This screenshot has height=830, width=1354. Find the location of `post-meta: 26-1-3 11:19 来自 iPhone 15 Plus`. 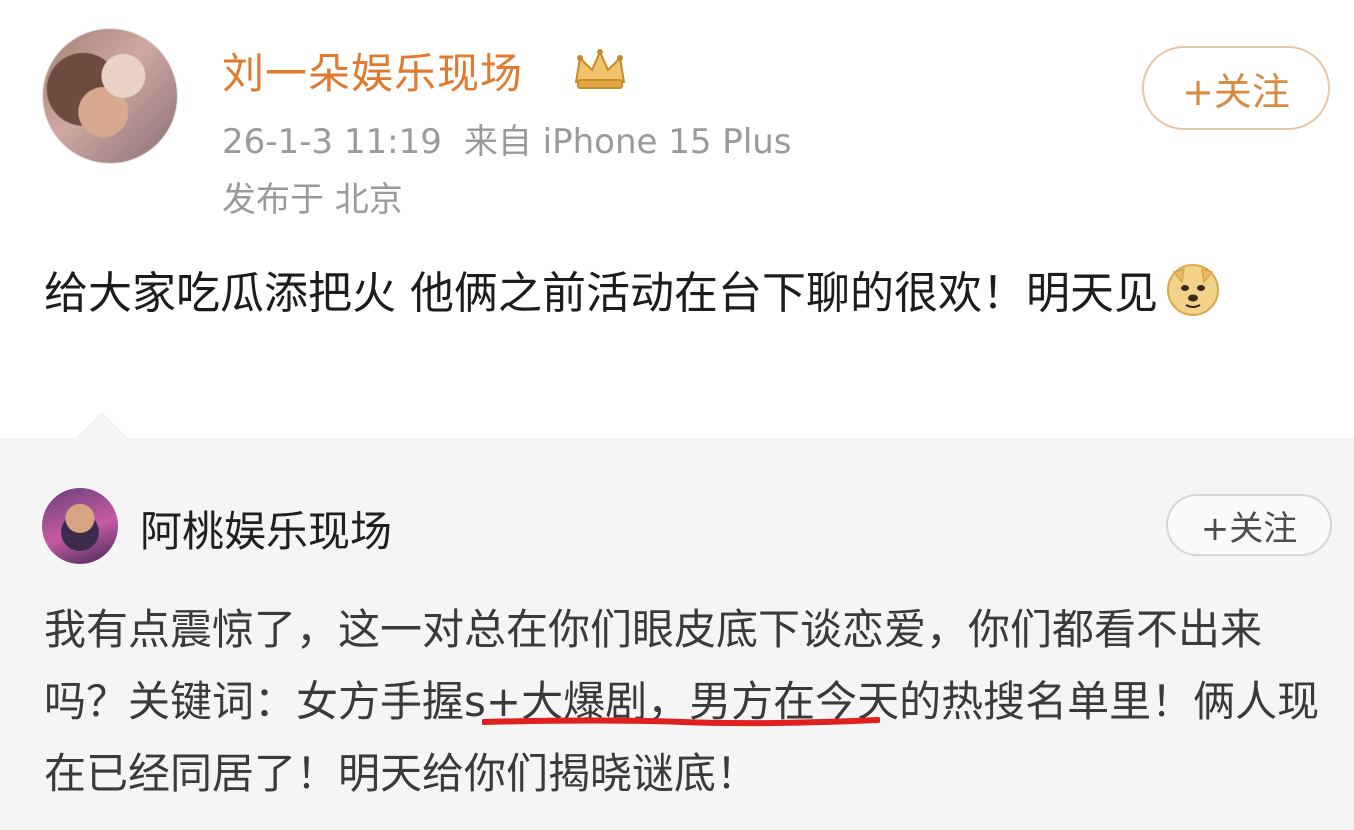

post-meta: 26-1-3 11:19 来自 iPhone 15 Plus is located at coordinates (518, 138).